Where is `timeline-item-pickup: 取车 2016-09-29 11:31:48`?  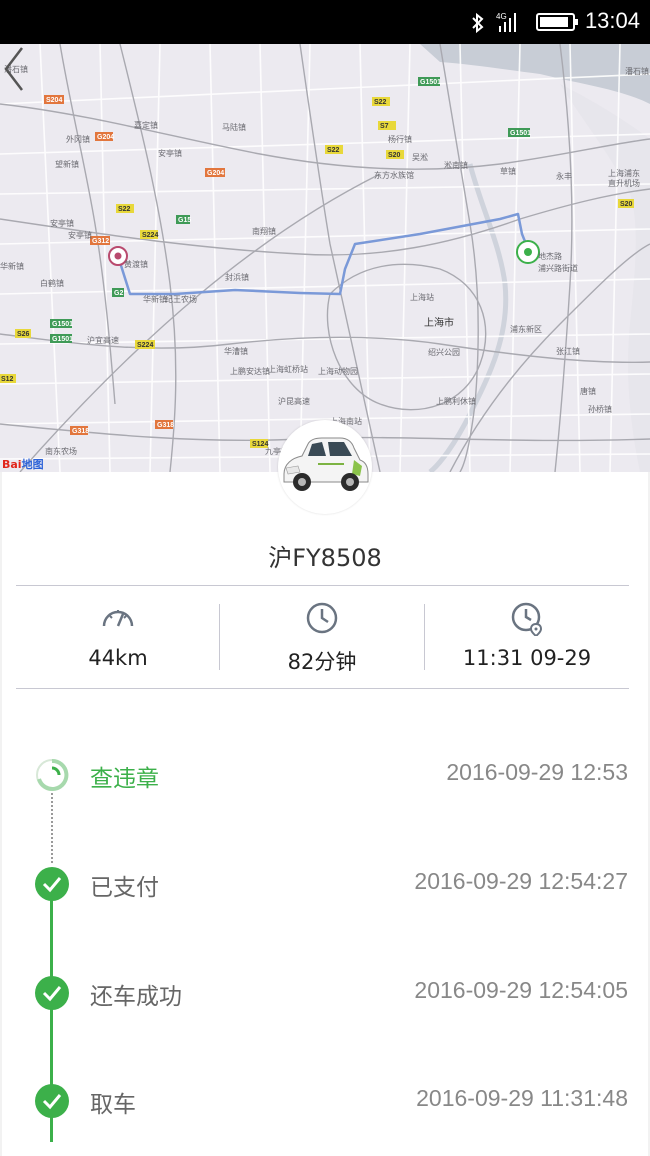 timeline-item-pickup: 取车 2016-09-29 11:31:48 is located at coordinates (325, 1101).